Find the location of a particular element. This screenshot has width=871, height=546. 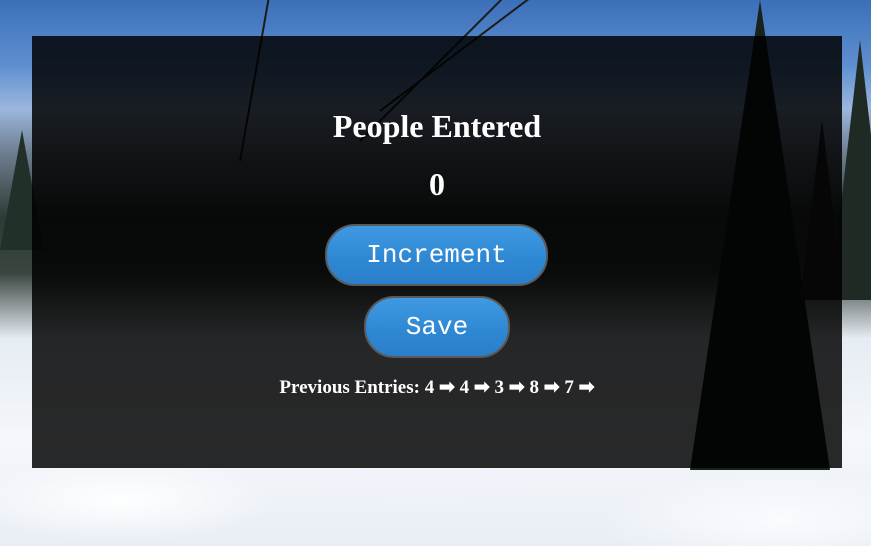

count-display: 0 is located at coordinates (437, 184).